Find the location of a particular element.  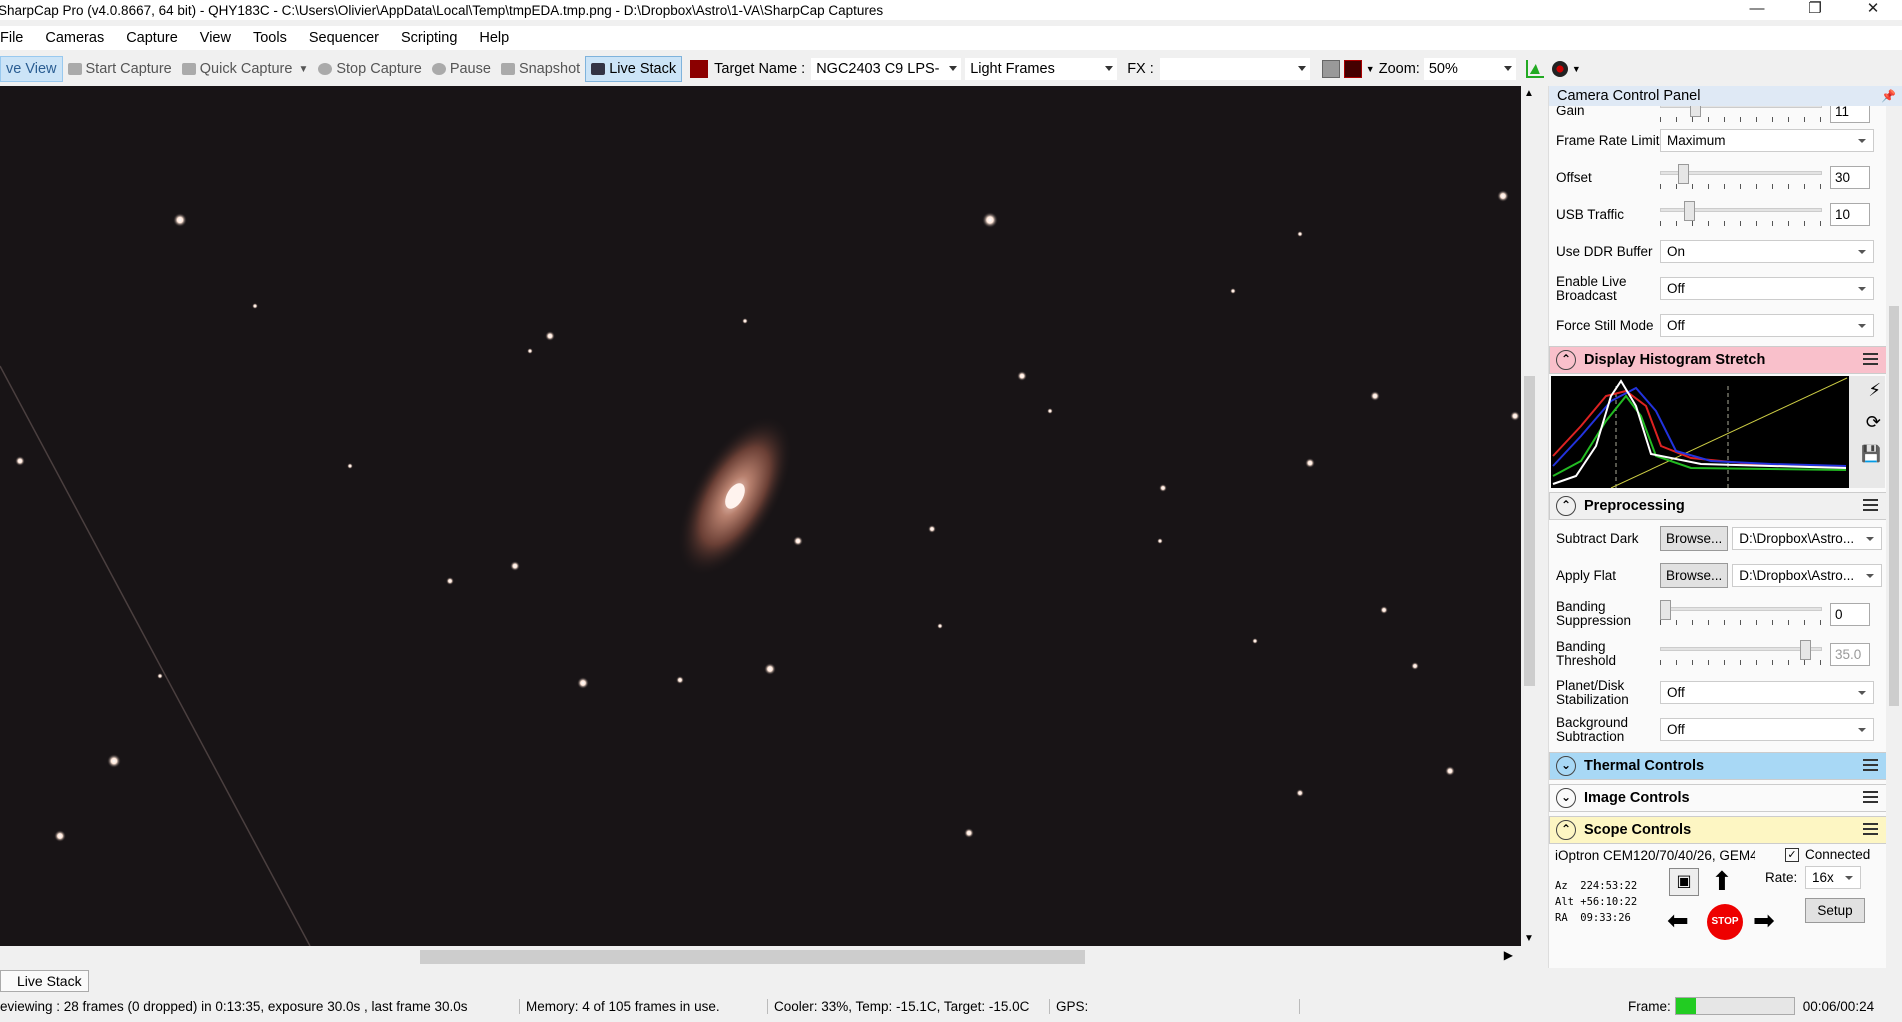

vertical-scroll-thumb is located at coordinates (1529, 531).